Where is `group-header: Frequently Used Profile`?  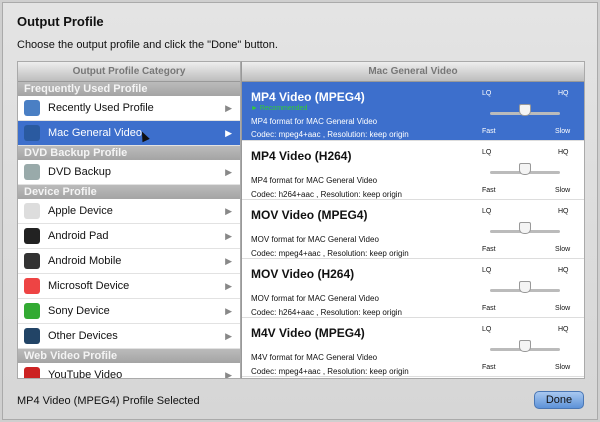 group-header: Frequently Used Profile is located at coordinates (129, 89).